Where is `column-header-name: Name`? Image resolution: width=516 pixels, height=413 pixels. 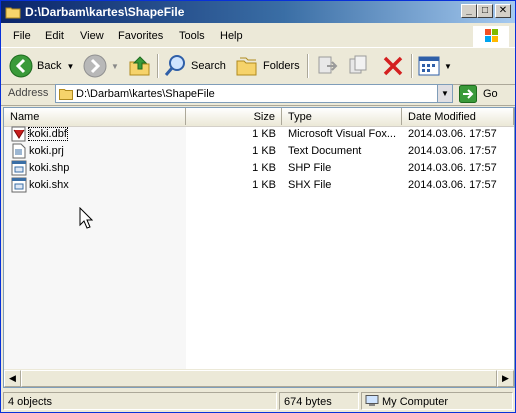
column-header-name: Name is located at coordinates (95, 116).